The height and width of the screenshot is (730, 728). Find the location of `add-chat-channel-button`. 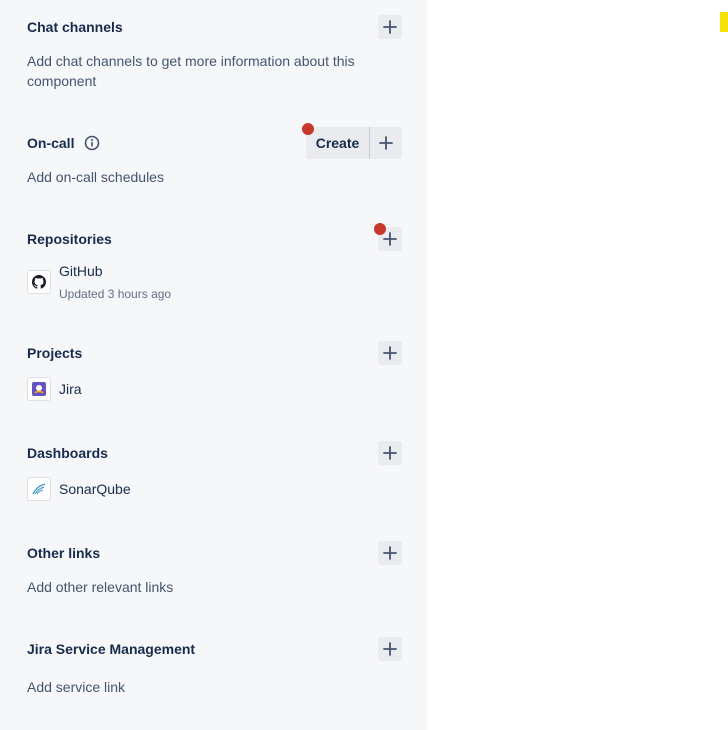

add-chat-channel-button is located at coordinates (390, 27).